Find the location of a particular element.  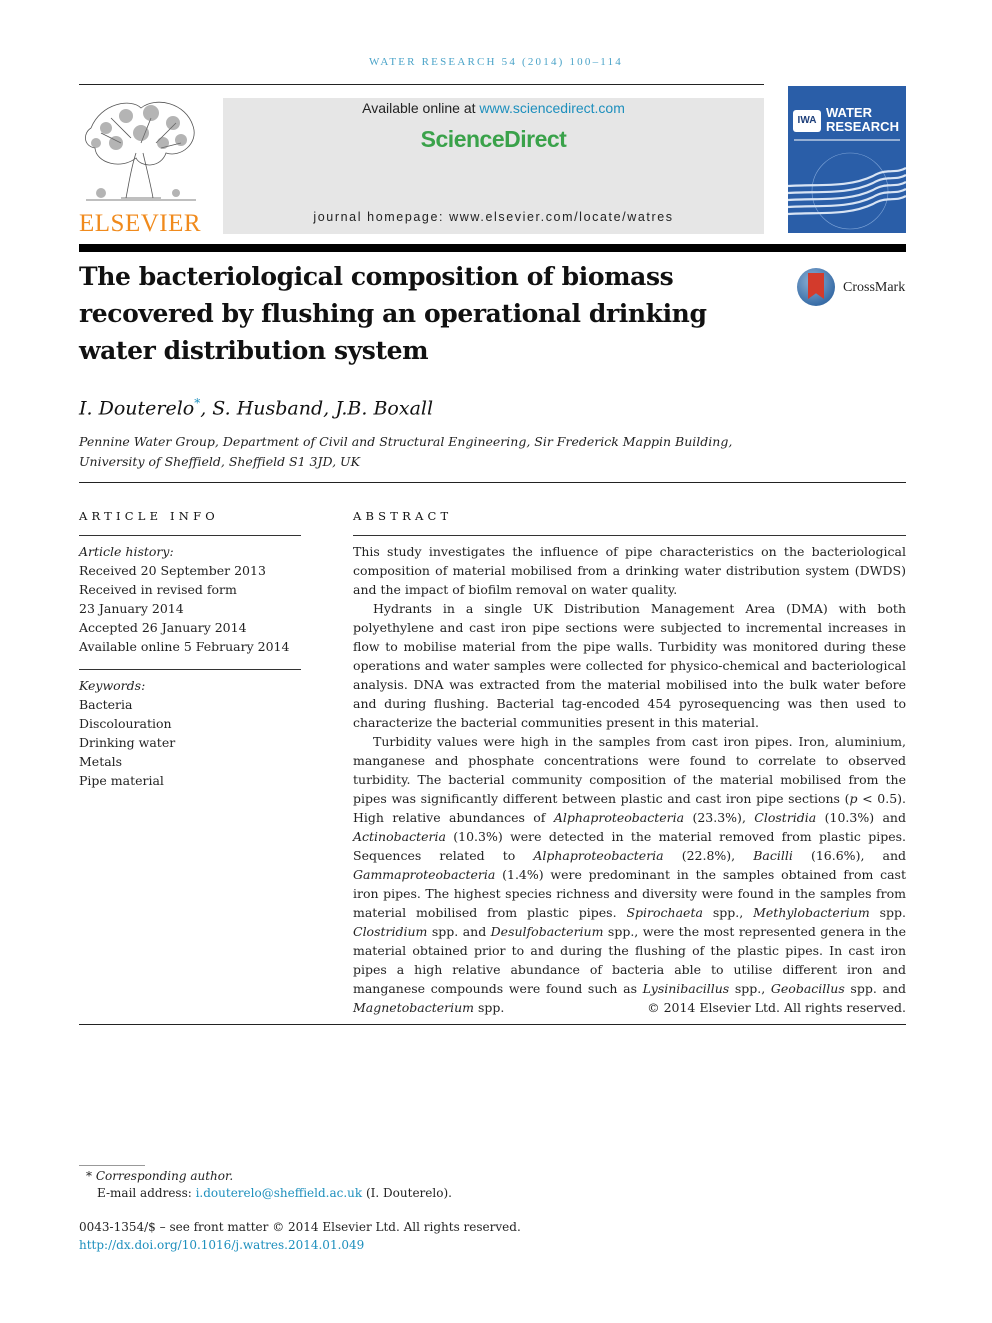

cover-title-line1: WATER is located at coordinates (849, 112).